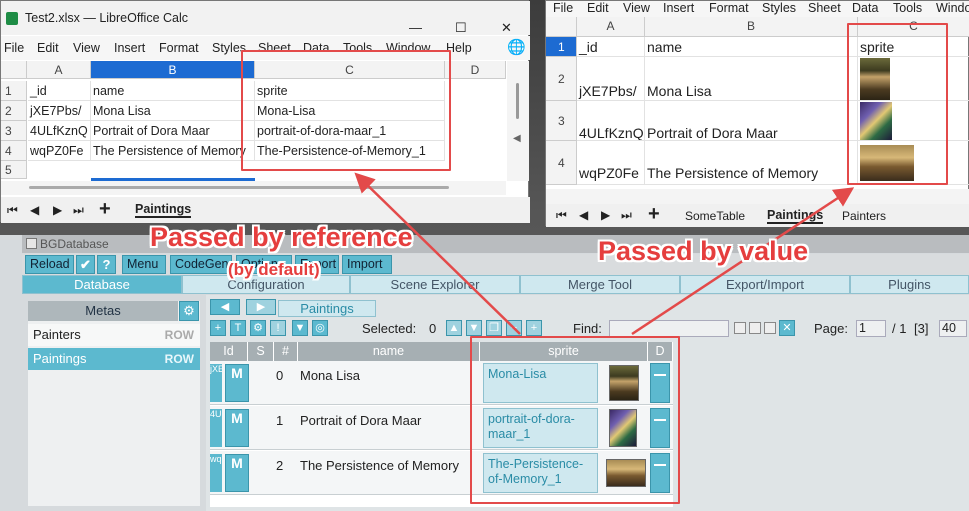 The image size is (969, 511). Describe the element at coordinates (274, 269) in the screenshot. I see `by-default-label: (by default)` at that location.